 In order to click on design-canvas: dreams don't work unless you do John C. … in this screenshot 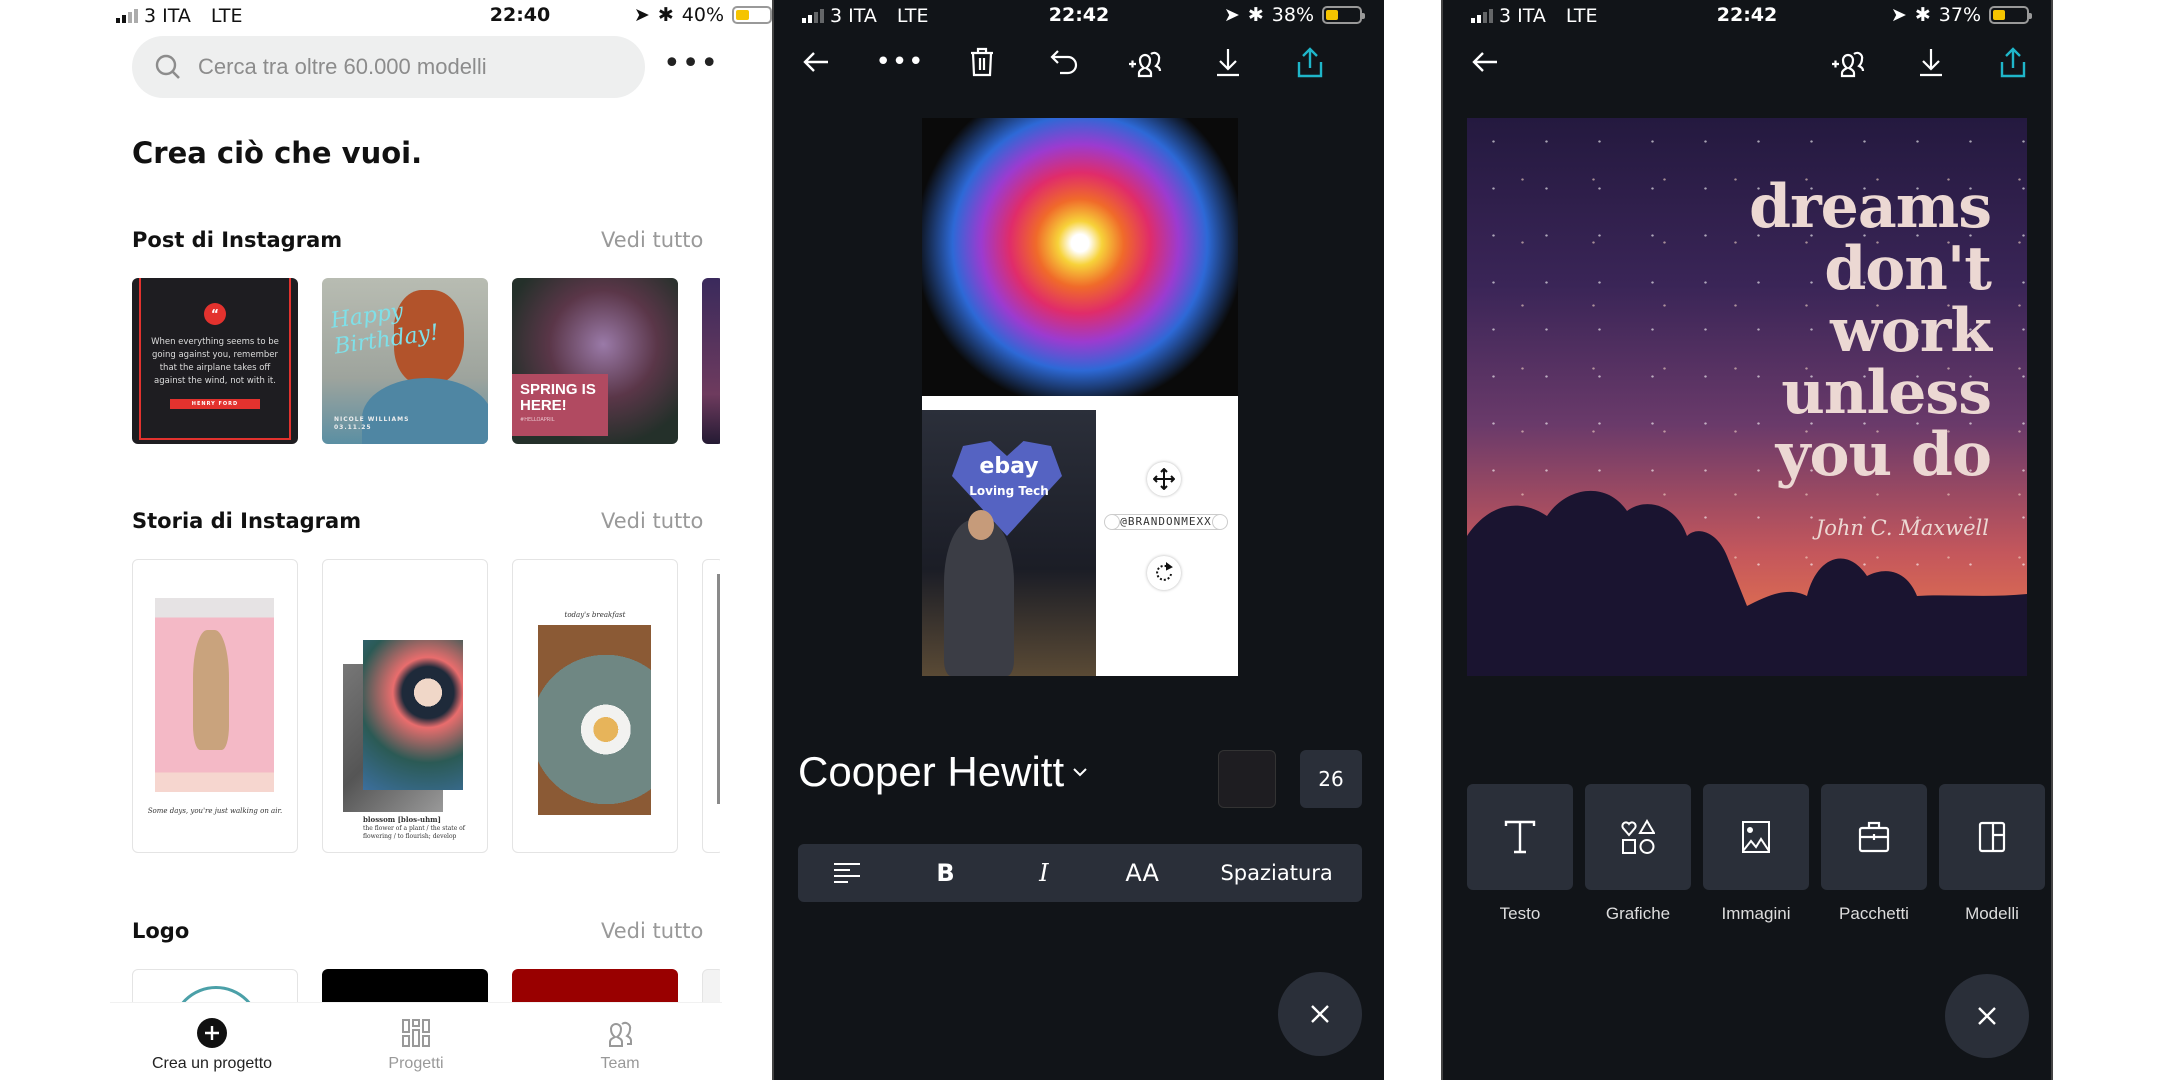, I will do `click(1747, 397)`.